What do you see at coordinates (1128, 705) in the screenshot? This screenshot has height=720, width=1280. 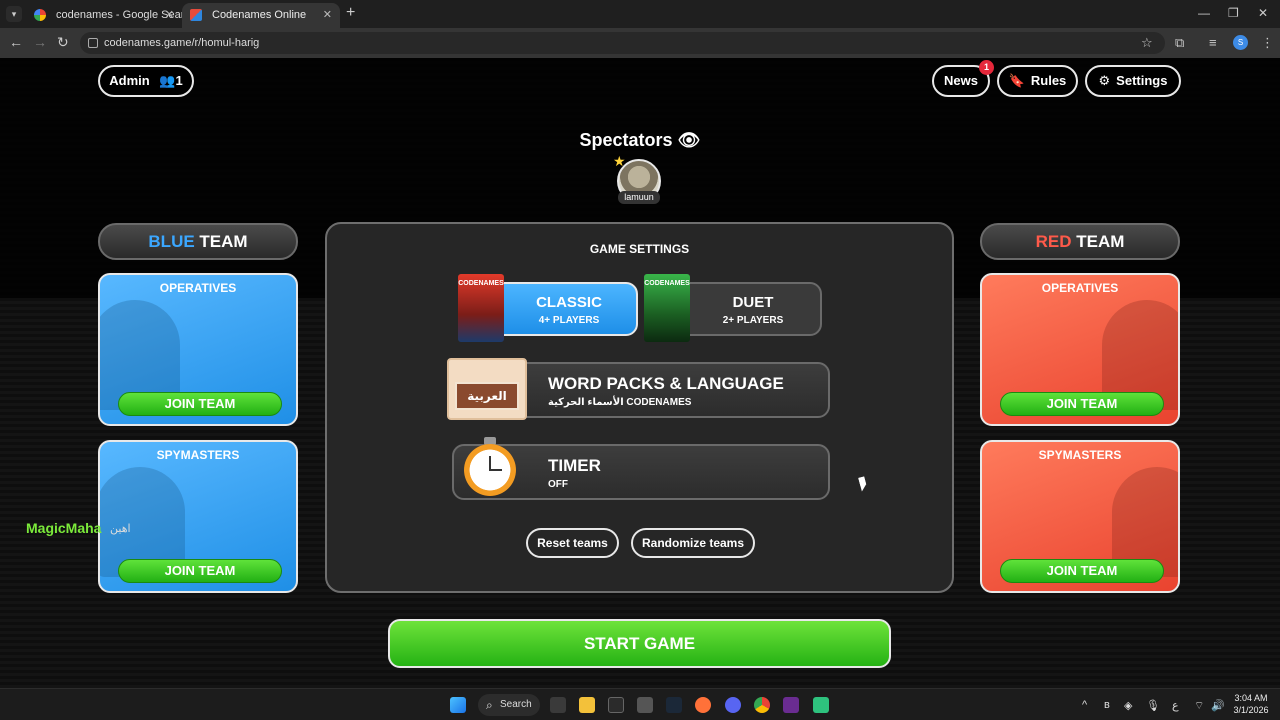 I see `network-icon: ◈` at bounding box center [1128, 705].